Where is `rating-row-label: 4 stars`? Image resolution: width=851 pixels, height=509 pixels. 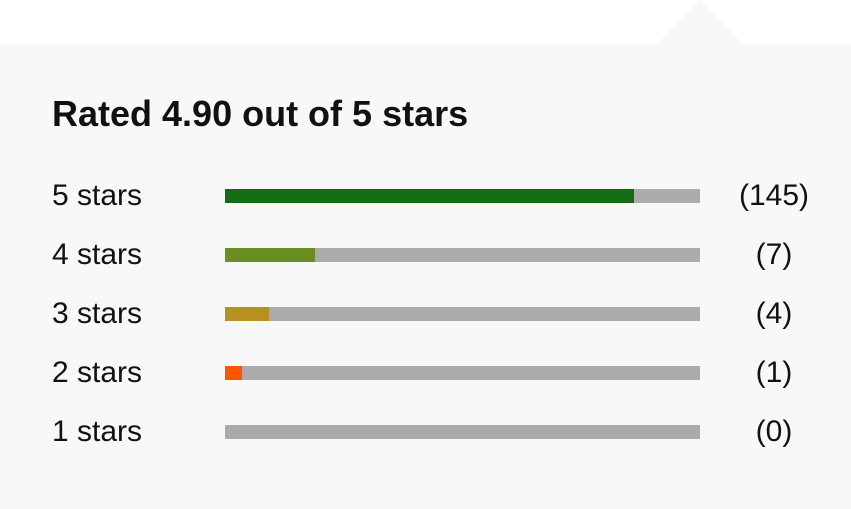 rating-row-label: 4 stars is located at coordinates (97, 254).